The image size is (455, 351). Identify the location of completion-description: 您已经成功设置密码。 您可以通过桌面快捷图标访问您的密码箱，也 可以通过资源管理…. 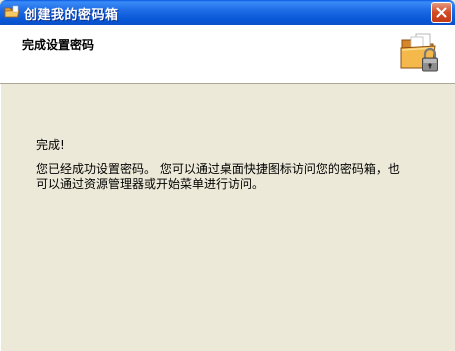
(226, 177).